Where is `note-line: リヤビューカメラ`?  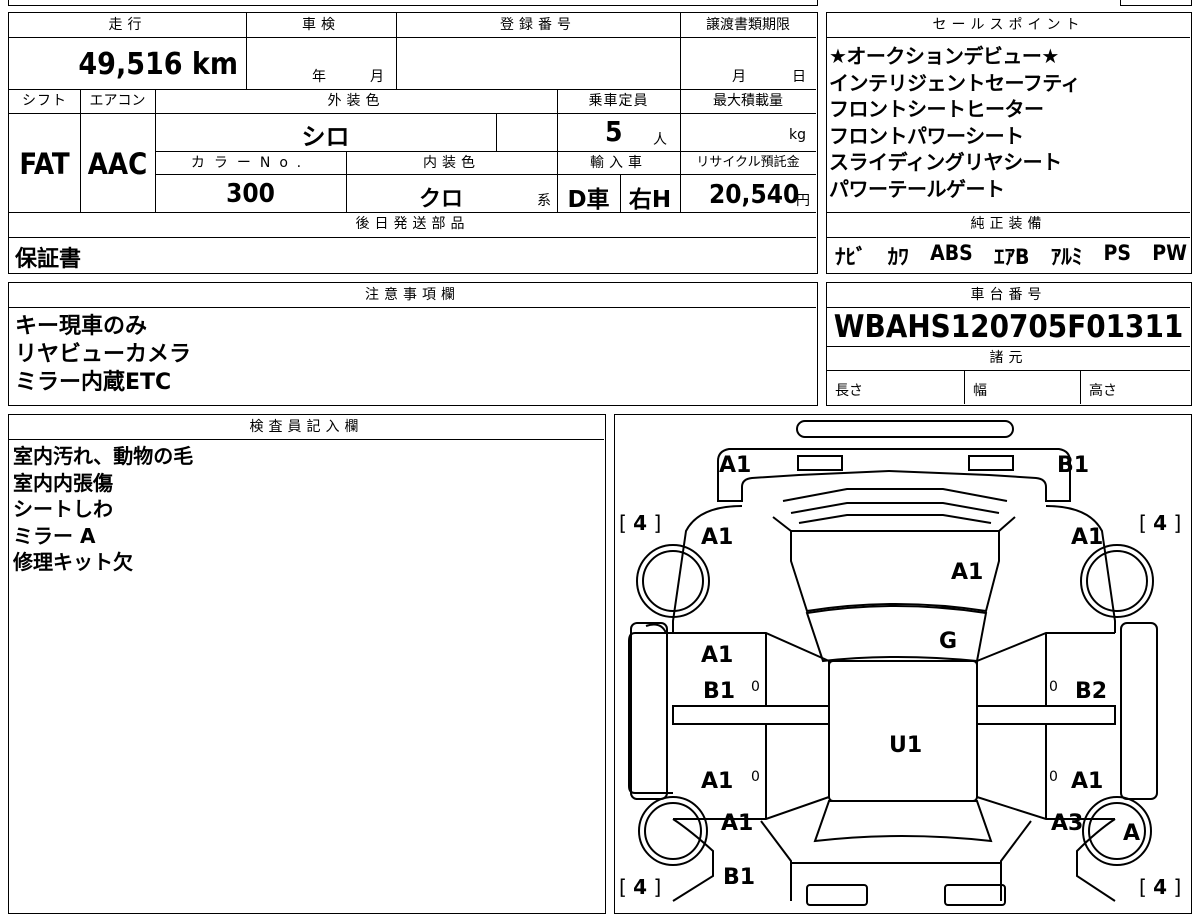 note-line: リヤビューカメラ is located at coordinates (103, 354).